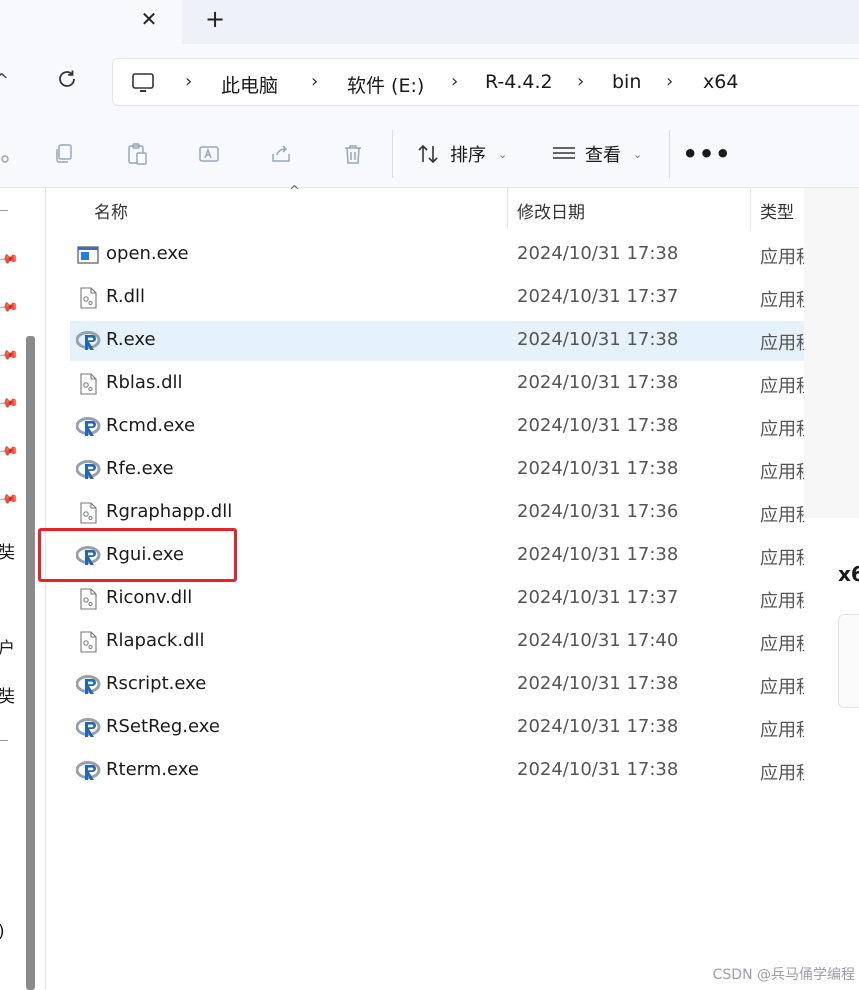 The height and width of the screenshot is (990, 859). Describe the element at coordinates (437, 642) in the screenshot. I see `file-row: Rlapack.dll 2024/10/31 17:40 应用程序` at that location.